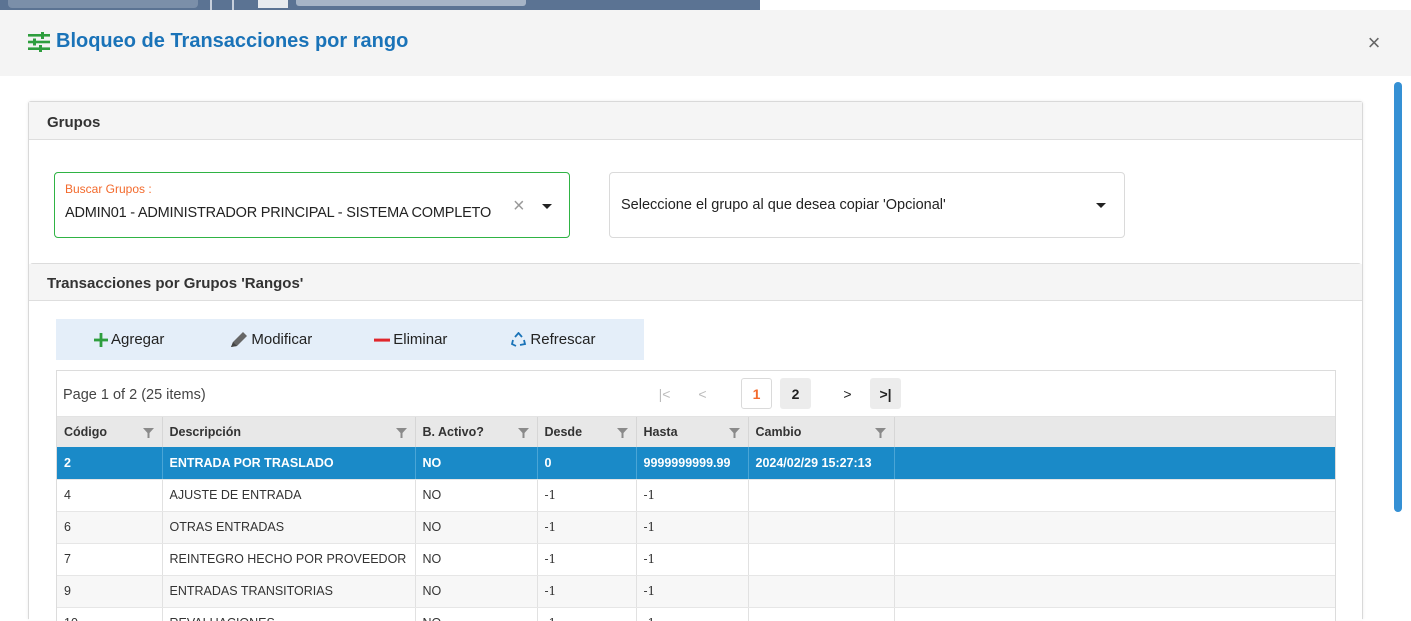 This screenshot has height=621, width=1411. Describe the element at coordinates (232, 41) in the screenshot. I see `modal-title-text: Bloqueo de Transacciones por rango` at that location.